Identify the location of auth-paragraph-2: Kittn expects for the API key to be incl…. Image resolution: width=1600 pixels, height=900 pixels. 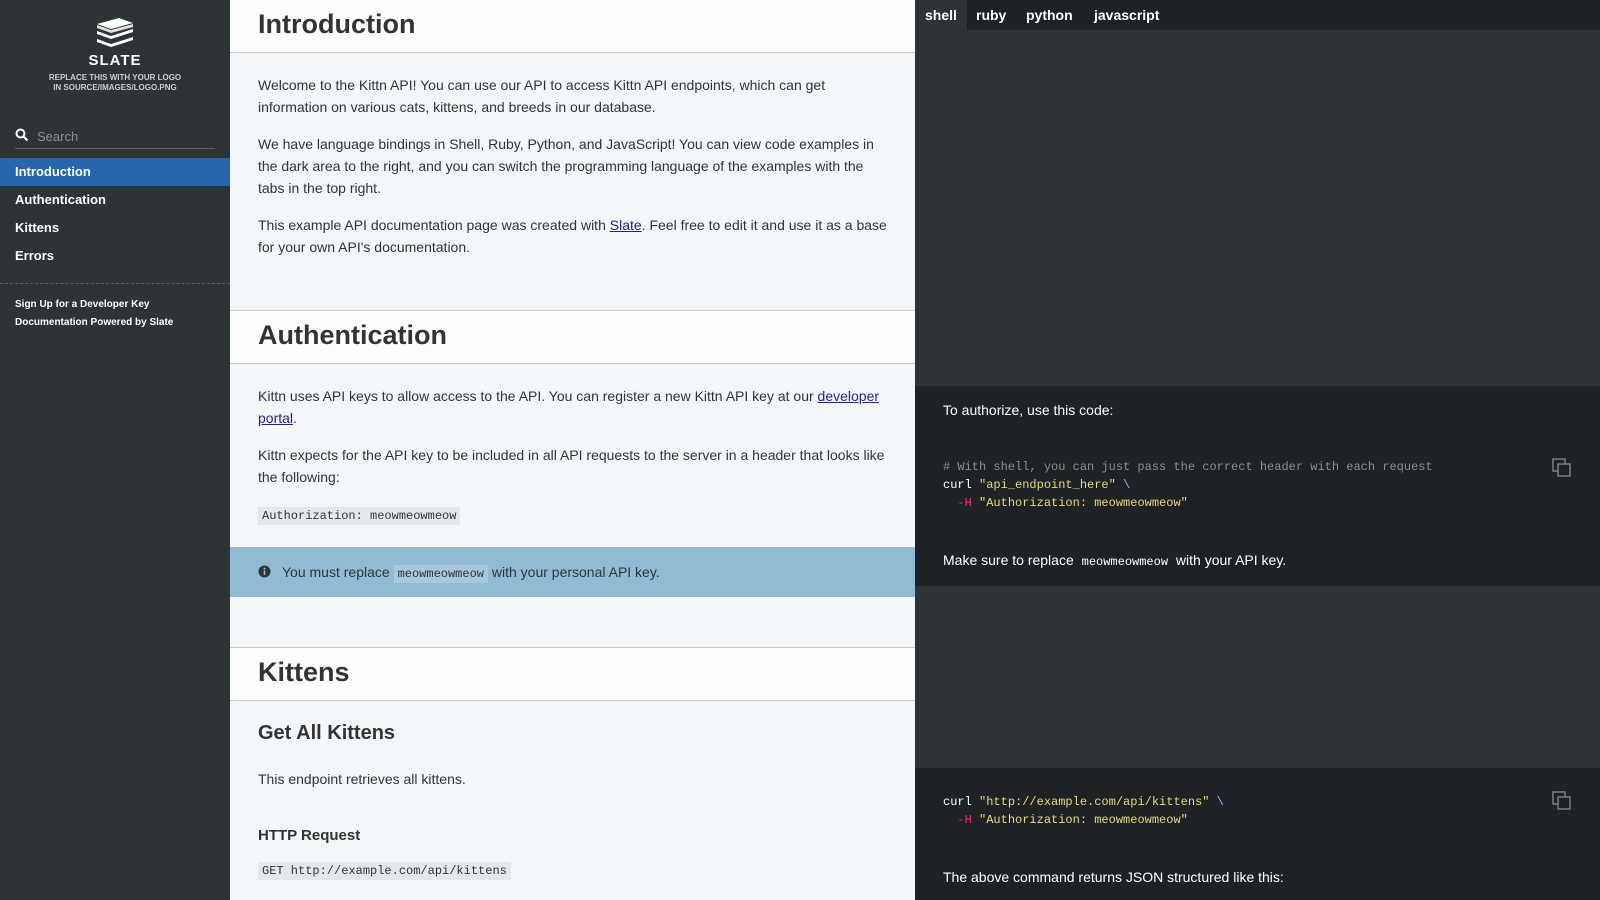
(571, 466).